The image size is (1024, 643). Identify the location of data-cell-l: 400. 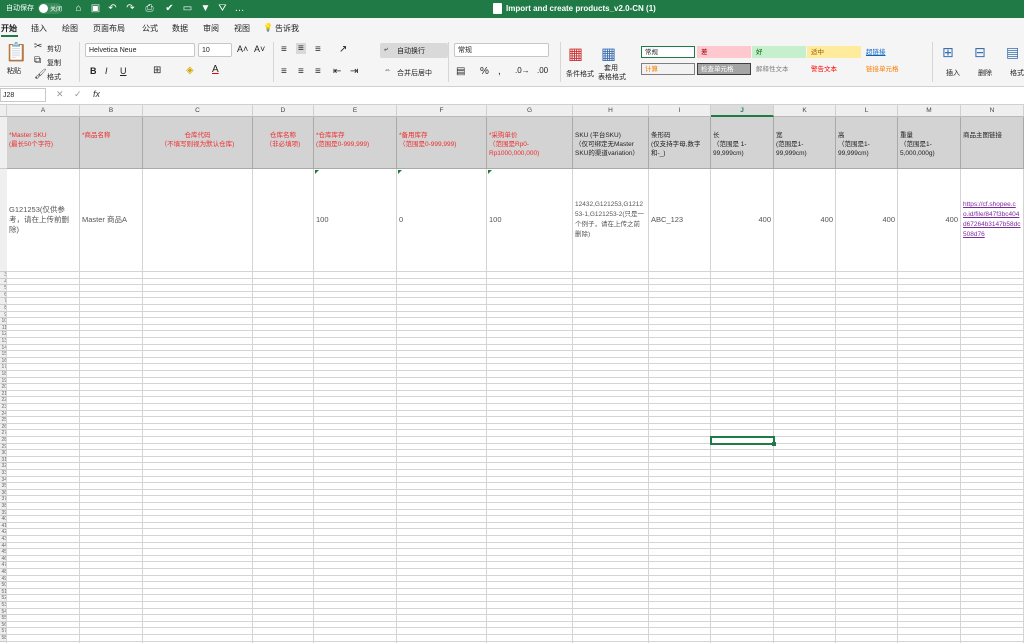
(867, 220).